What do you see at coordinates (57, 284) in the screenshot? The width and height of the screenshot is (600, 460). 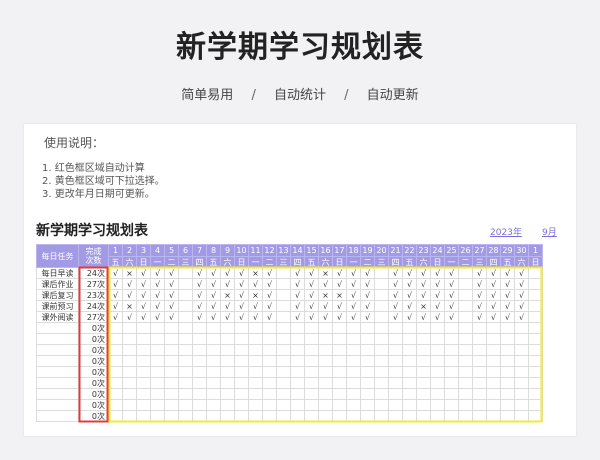 I see `task-name-cell: 课后作业` at bounding box center [57, 284].